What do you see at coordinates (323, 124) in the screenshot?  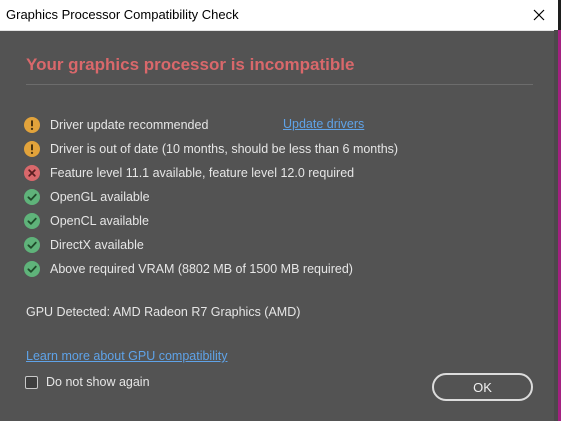 I see `update-drivers-link: Update drivers` at bounding box center [323, 124].